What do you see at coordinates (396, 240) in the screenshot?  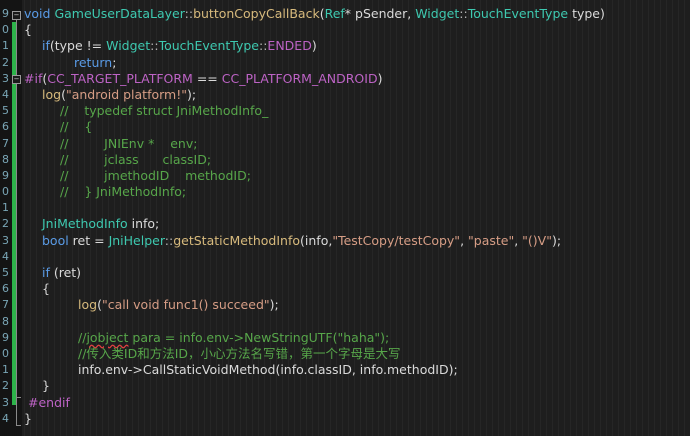 I see `string-literal: "TestCopy/testCopy"` at bounding box center [396, 240].